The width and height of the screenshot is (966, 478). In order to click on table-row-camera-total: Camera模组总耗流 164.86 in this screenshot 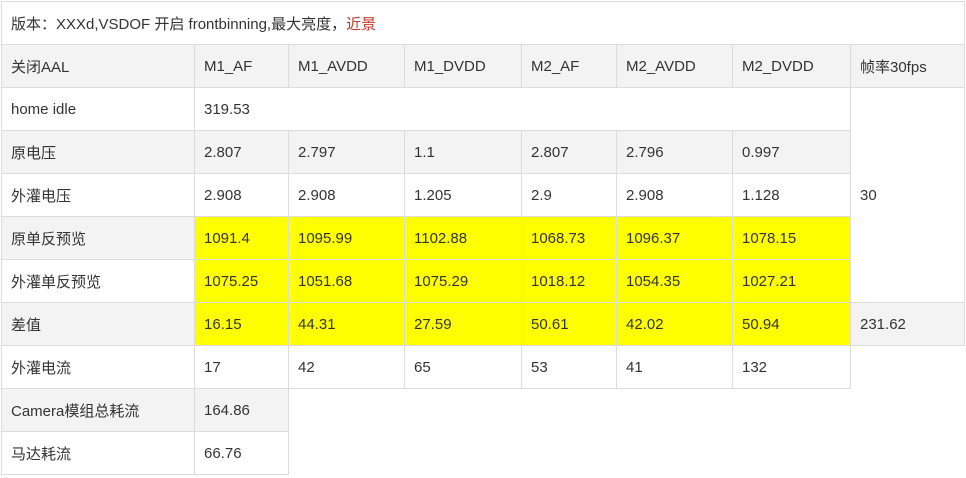, I will do `click(483, 410)`.